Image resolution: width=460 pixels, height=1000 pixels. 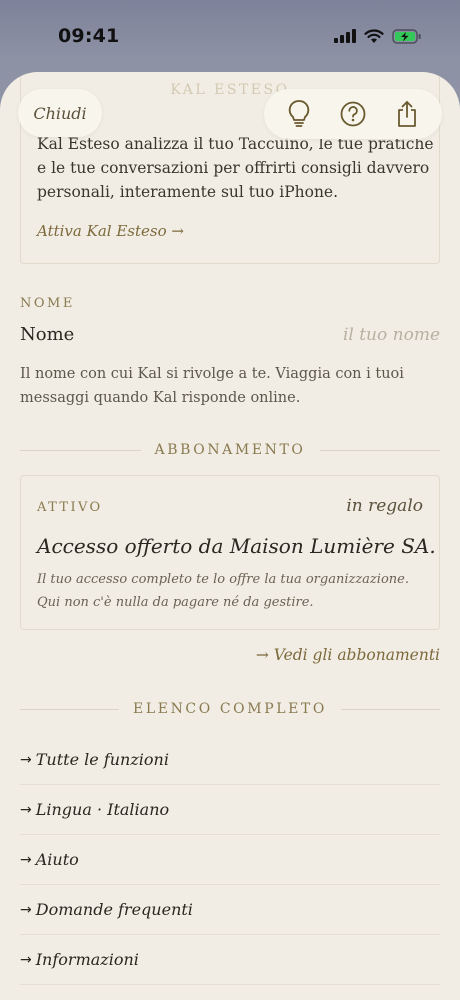 What do you see at coordinates (384, 506) in the screenshot?
I see `subscription-badge: in regalo` at bounding box center [384, 506].